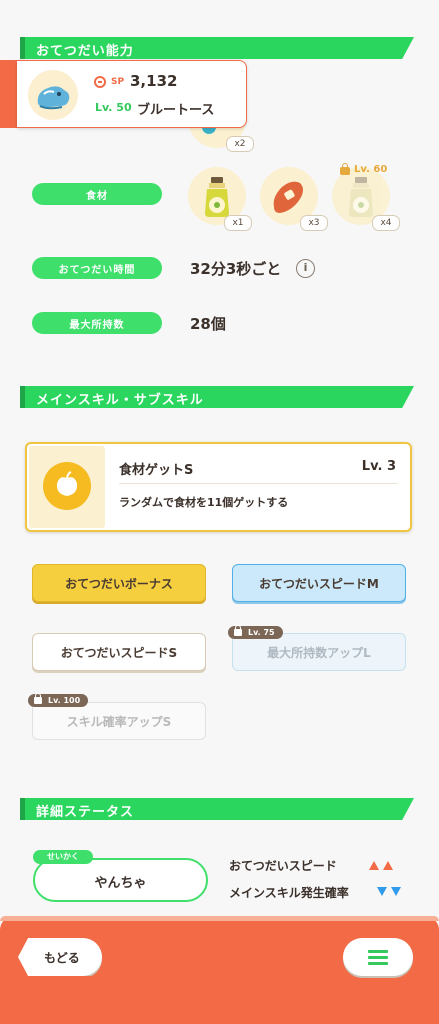 The width and height of the screenshot is (439, 1024). I want to click on nature-down-stat: メインスキル発生確率, so click(289, 893).